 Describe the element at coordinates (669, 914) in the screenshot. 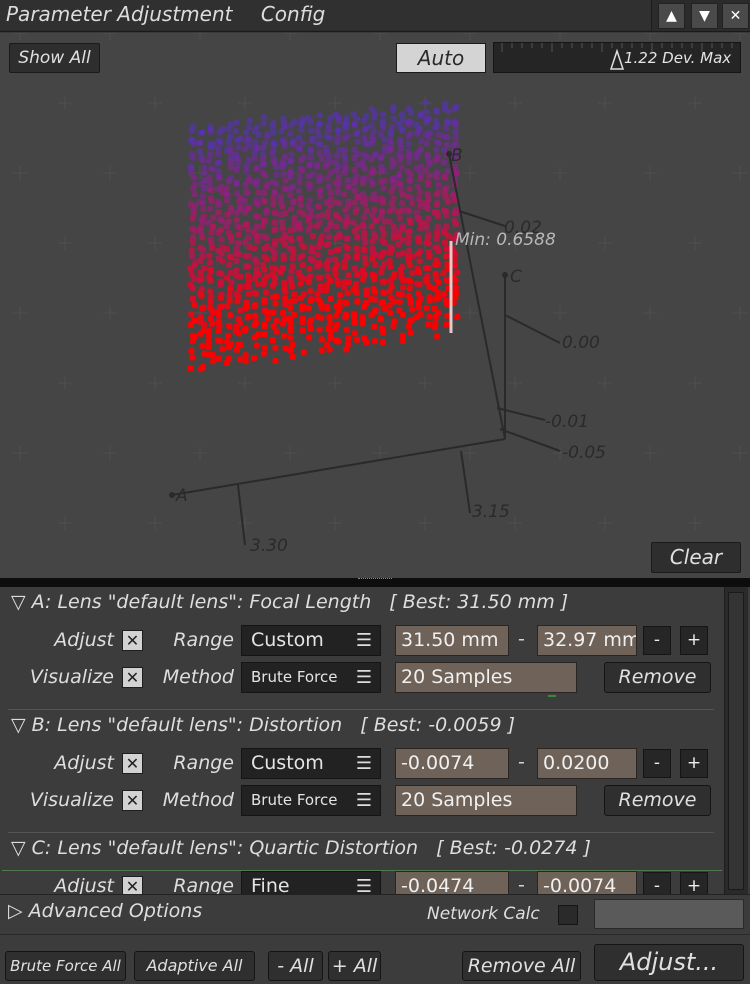

I see `network-calc-field` at that location.